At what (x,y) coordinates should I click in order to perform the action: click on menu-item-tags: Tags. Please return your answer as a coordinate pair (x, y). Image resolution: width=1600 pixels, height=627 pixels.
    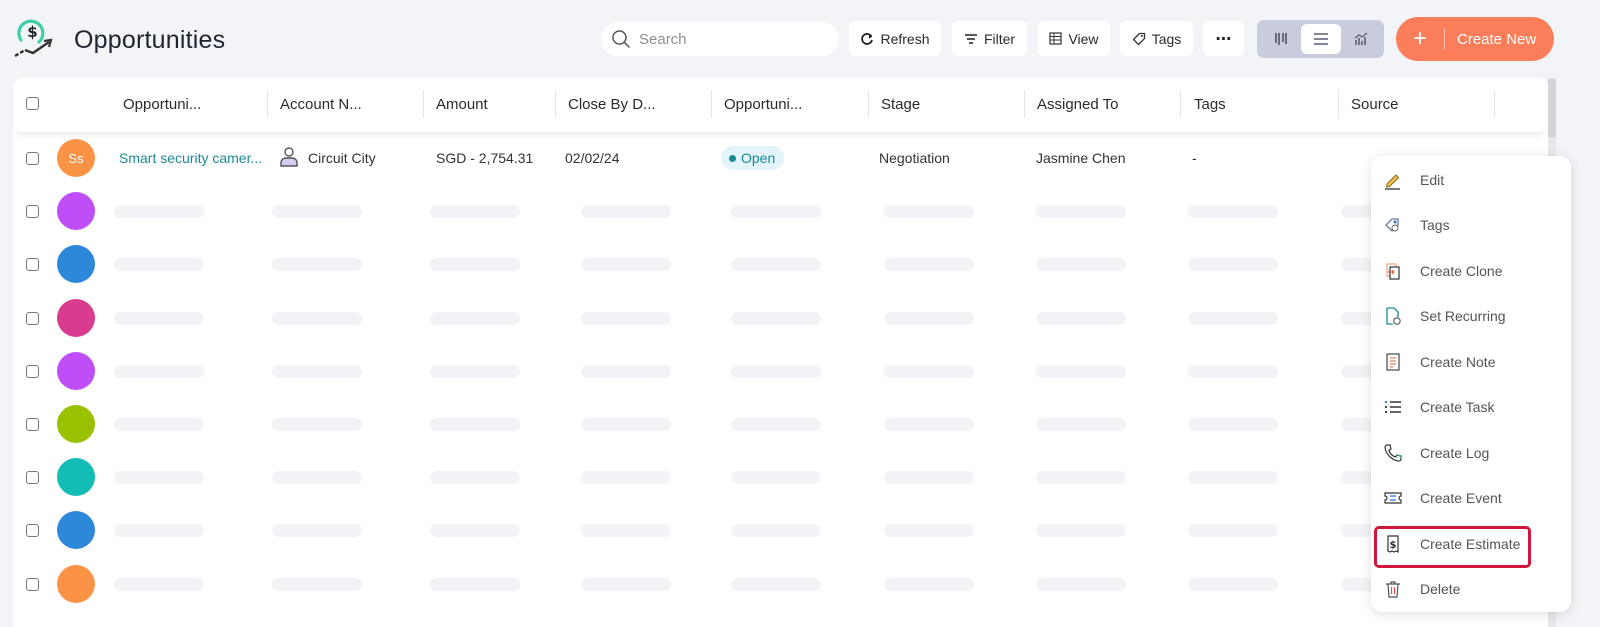
    Looking at the image, I should click on (1471, 225).